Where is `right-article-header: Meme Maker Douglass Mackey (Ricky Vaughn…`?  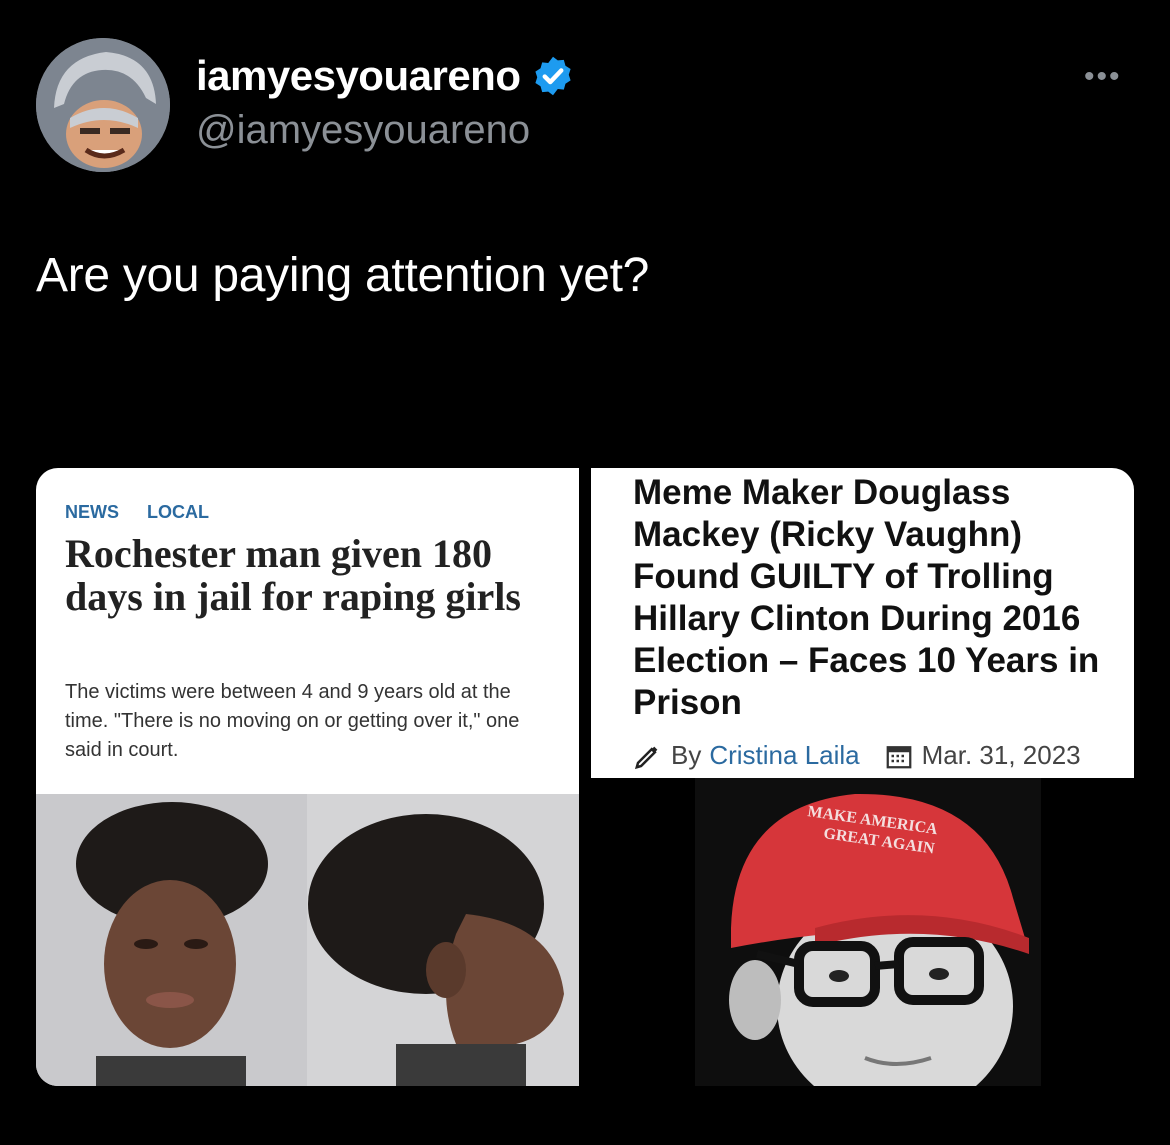 right-article-header: Meme Maker Douglass Mackey (Ricky Vaughn… is located at coordinates (862, 623).